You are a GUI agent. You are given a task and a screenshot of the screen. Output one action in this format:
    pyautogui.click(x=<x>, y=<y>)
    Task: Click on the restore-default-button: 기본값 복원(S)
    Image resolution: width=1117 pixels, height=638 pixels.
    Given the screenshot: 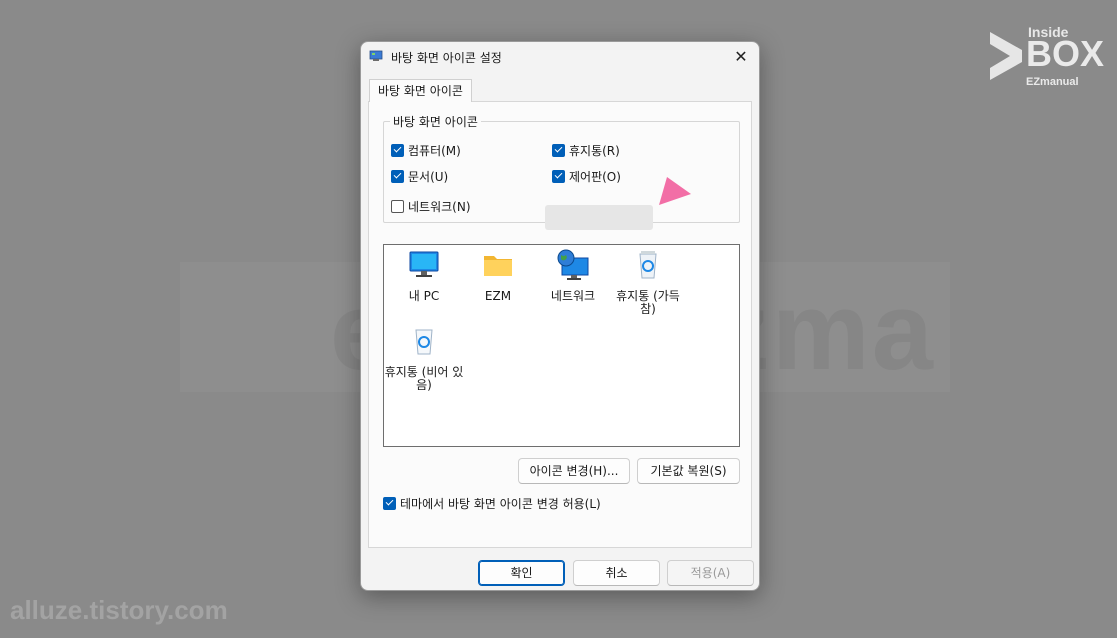 What is the action you would take?
    pyautogui.click(x=688, y=471)
    